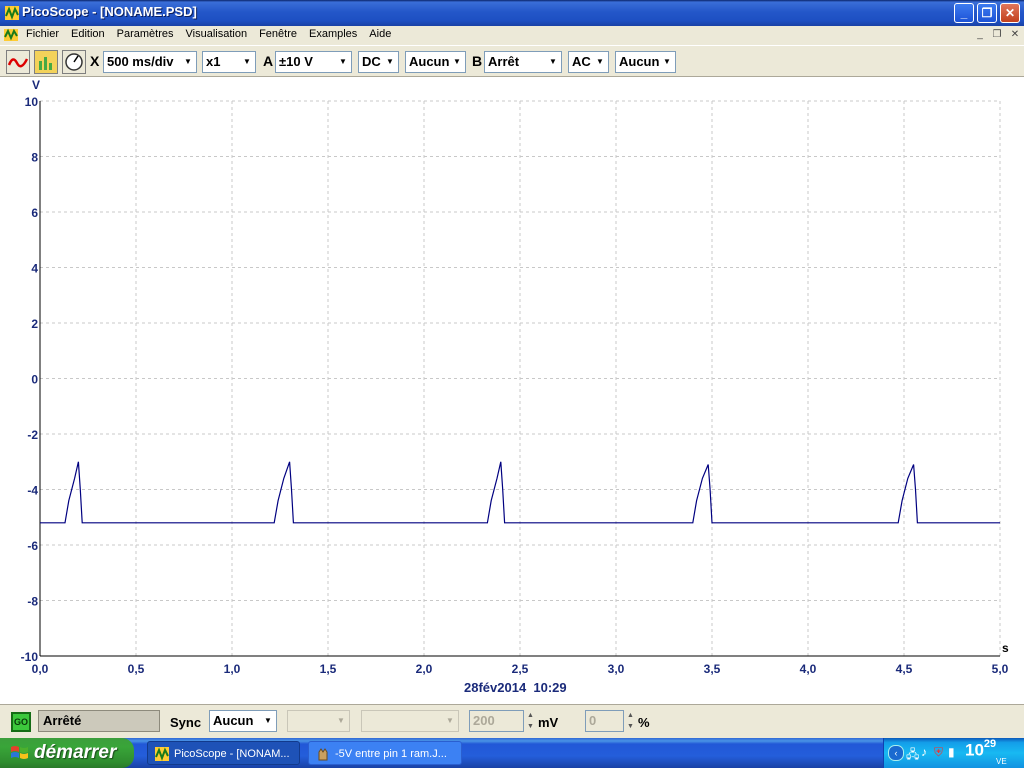 This screenshot has height=768, width=1024. I want to click on channel-b-filter-select: Aucun ▼, so click(645, 62).